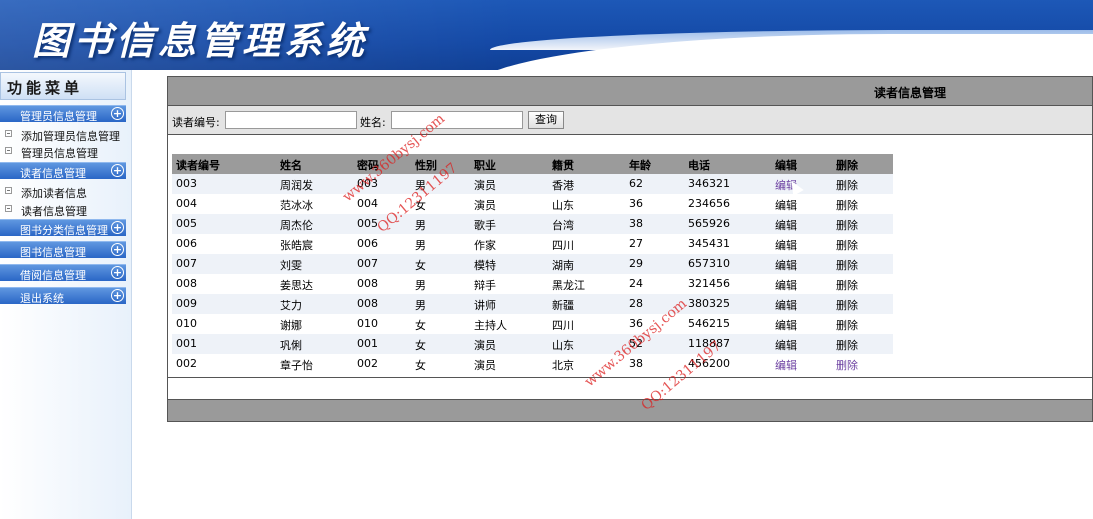 The image size is (1093, 519). I want to click on menu-item-add-reader: 添加读者信息, so click(63, 191).